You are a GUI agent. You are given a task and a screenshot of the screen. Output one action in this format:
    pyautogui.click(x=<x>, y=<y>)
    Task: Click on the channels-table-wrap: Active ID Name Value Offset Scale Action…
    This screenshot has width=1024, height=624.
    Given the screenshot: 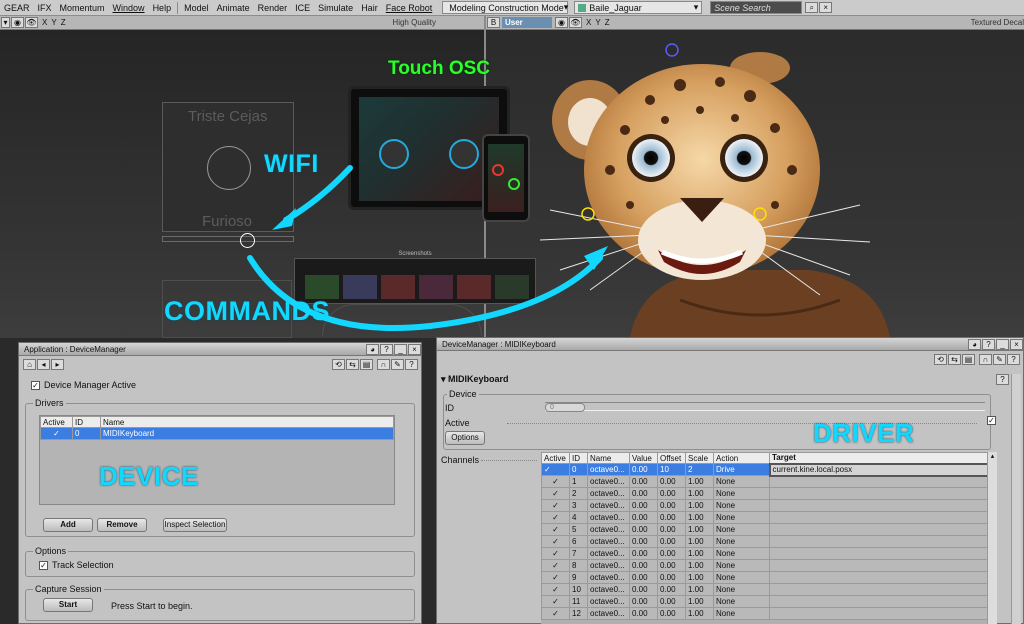 What is the action you would take?
    pyautogui.click(x=769, y=538)
    